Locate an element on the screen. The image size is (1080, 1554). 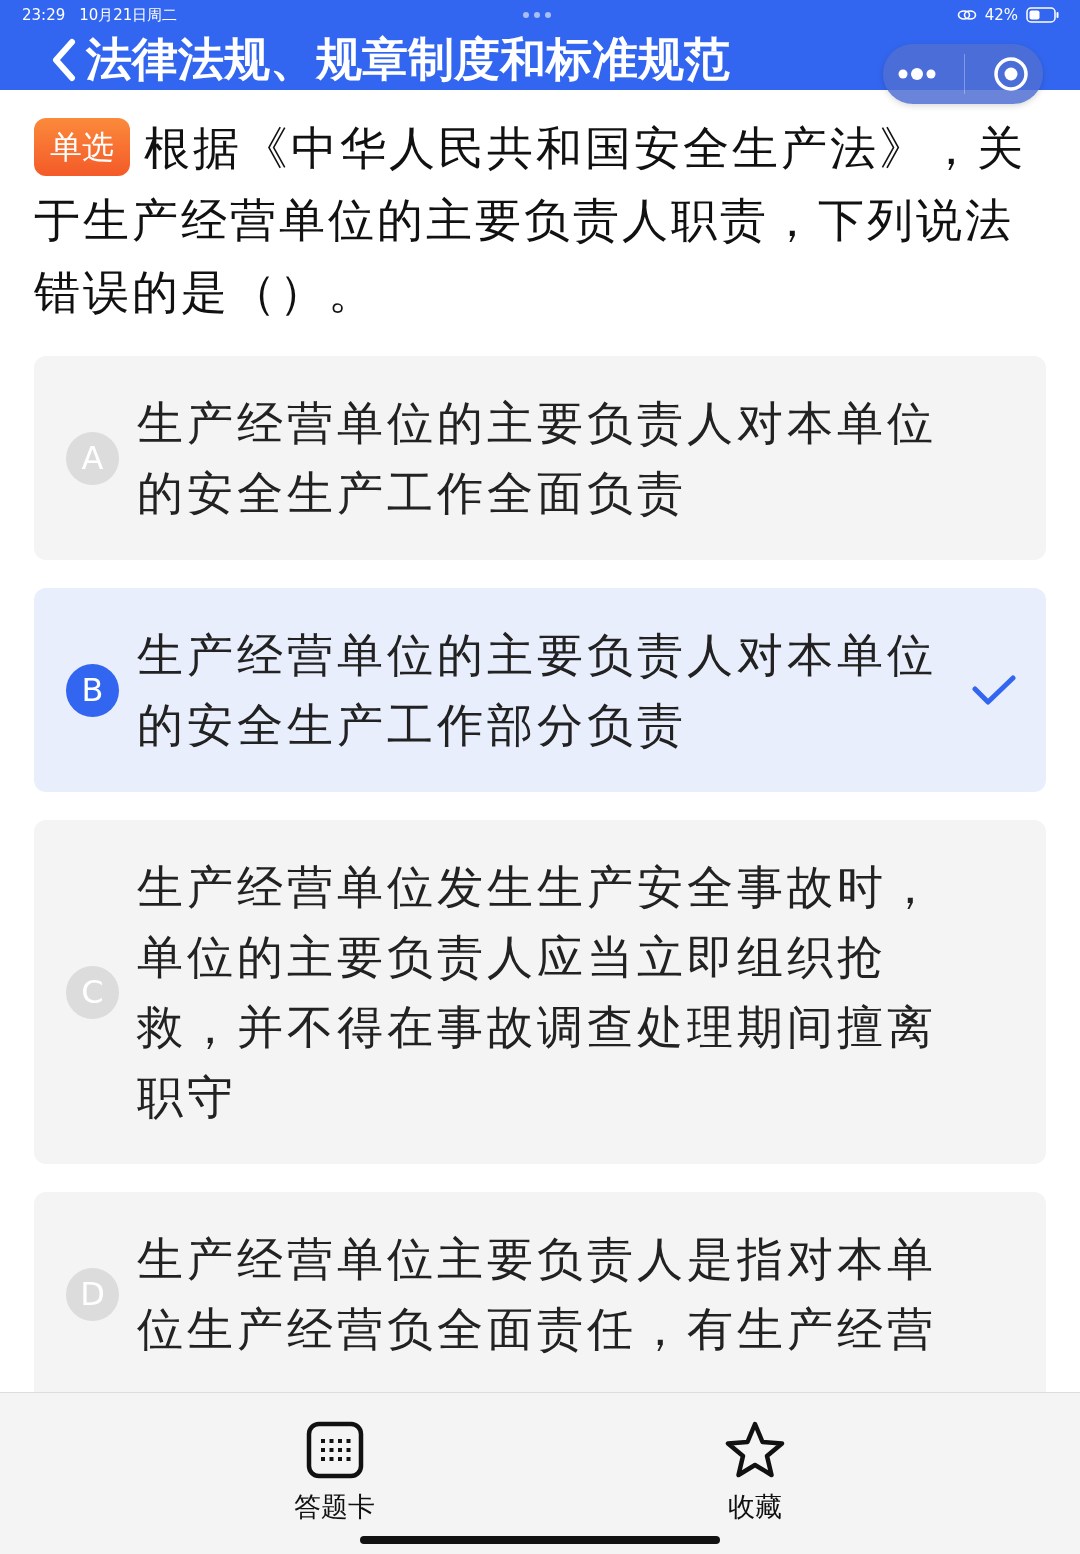
more-icon is located at coordinates (916, 74).